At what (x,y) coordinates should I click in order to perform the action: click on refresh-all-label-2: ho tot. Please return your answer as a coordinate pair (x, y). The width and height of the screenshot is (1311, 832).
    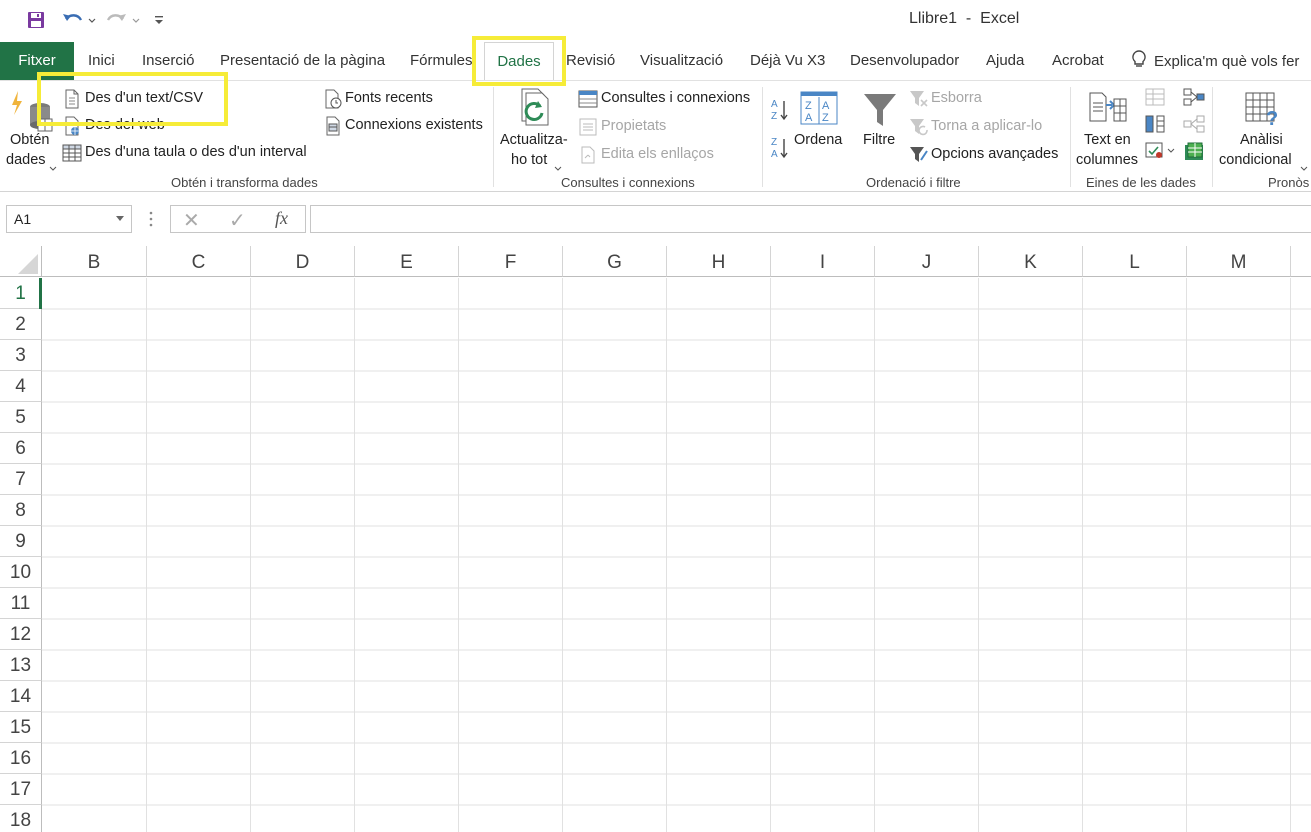
    Looking at the image, I should click on (529, 160).